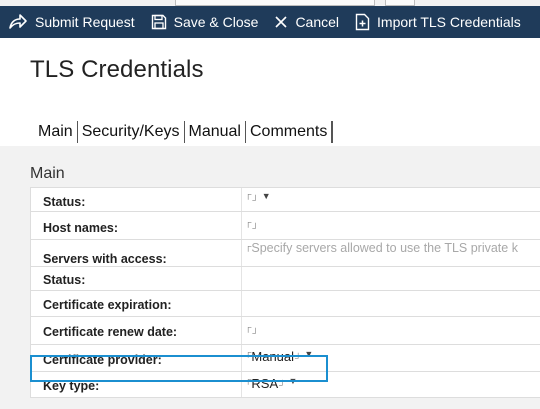 The height and width of the screenshot is (409, 540). What do you see at coordinates (281, 22) in the screenshot?
I see `close-icon` at bounding box center [281, 22].